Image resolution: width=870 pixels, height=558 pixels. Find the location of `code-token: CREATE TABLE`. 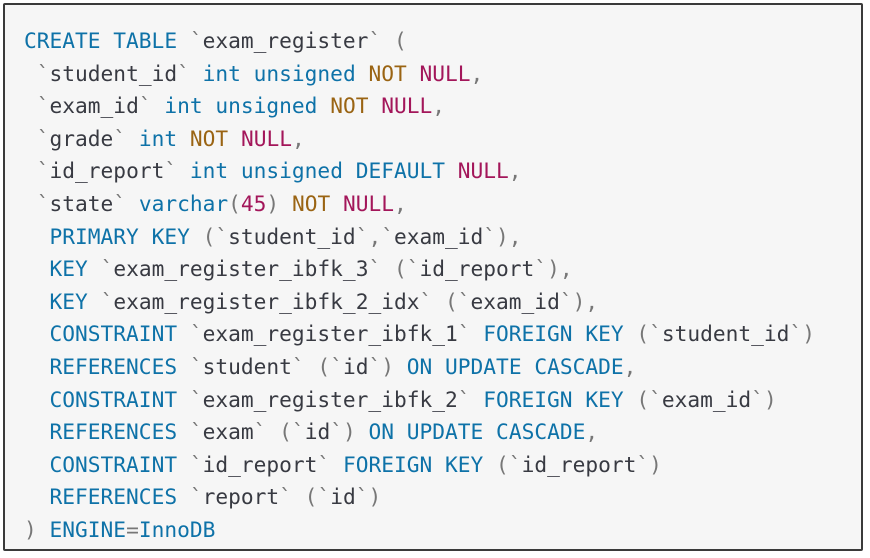

code-token: CREATE TABLE is located at coordinates (101, 40).